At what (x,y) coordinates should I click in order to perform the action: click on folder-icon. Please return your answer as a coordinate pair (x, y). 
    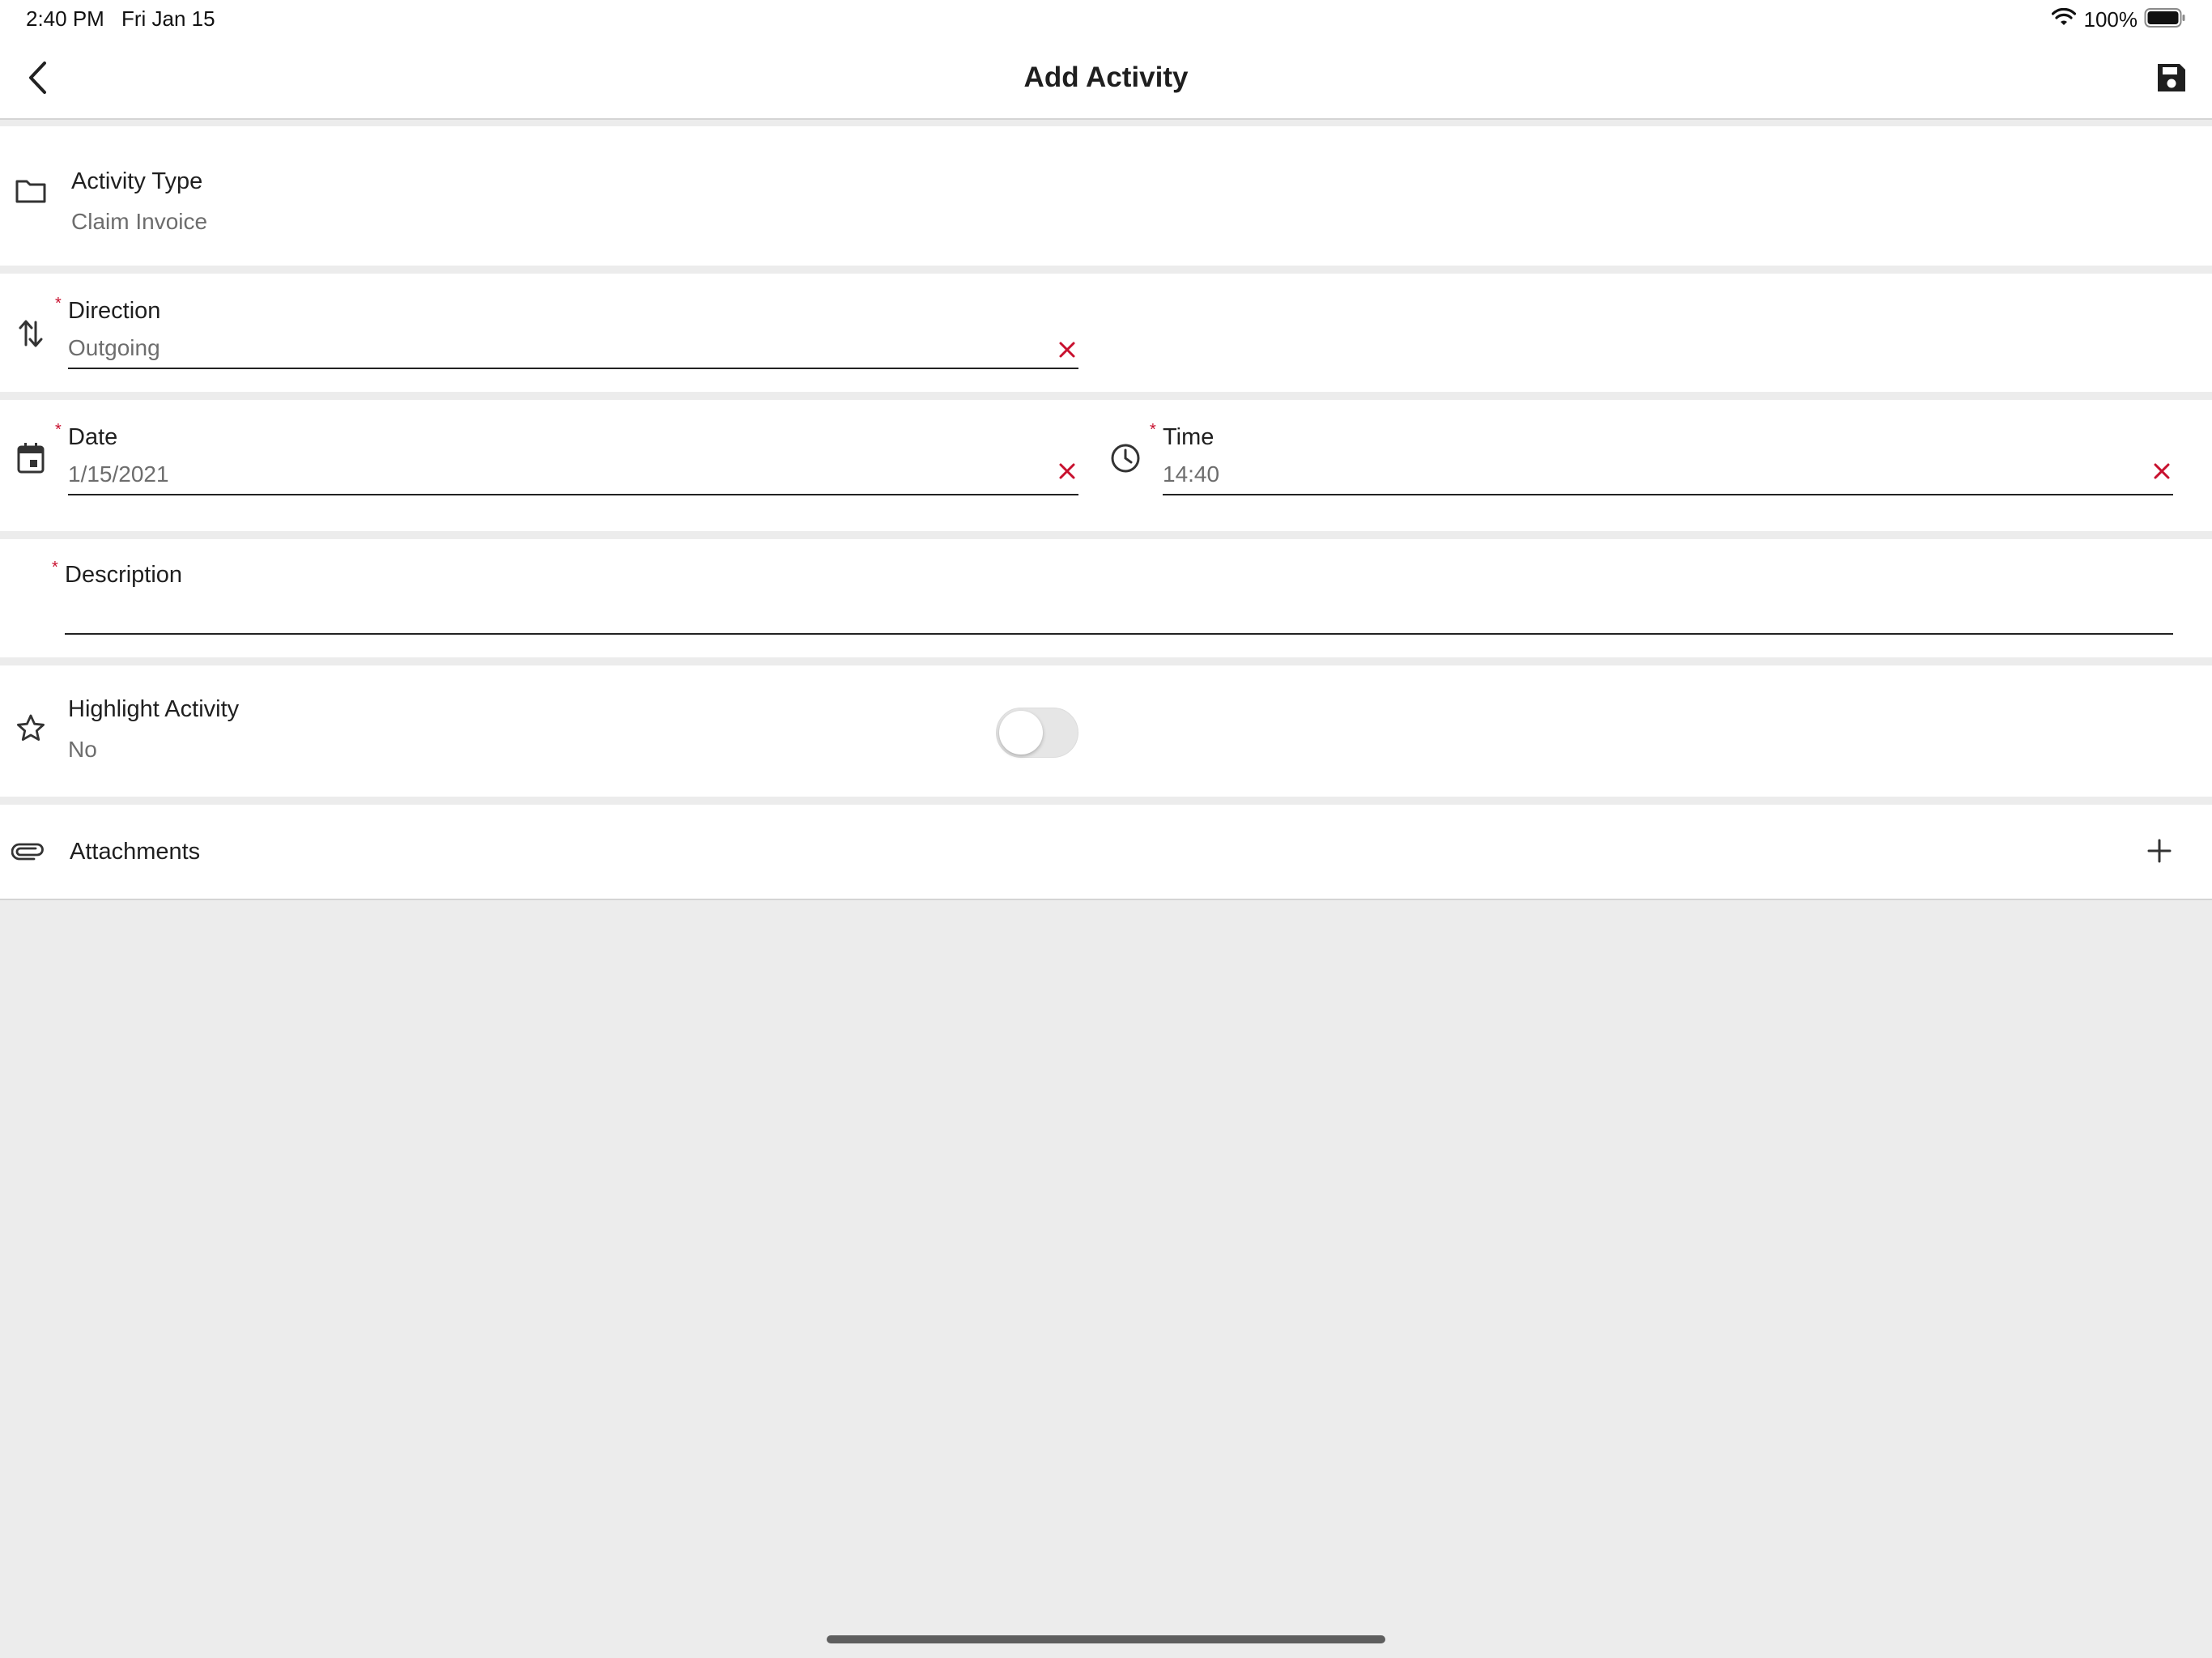
    Looking at the image, I should click on (31, 191).